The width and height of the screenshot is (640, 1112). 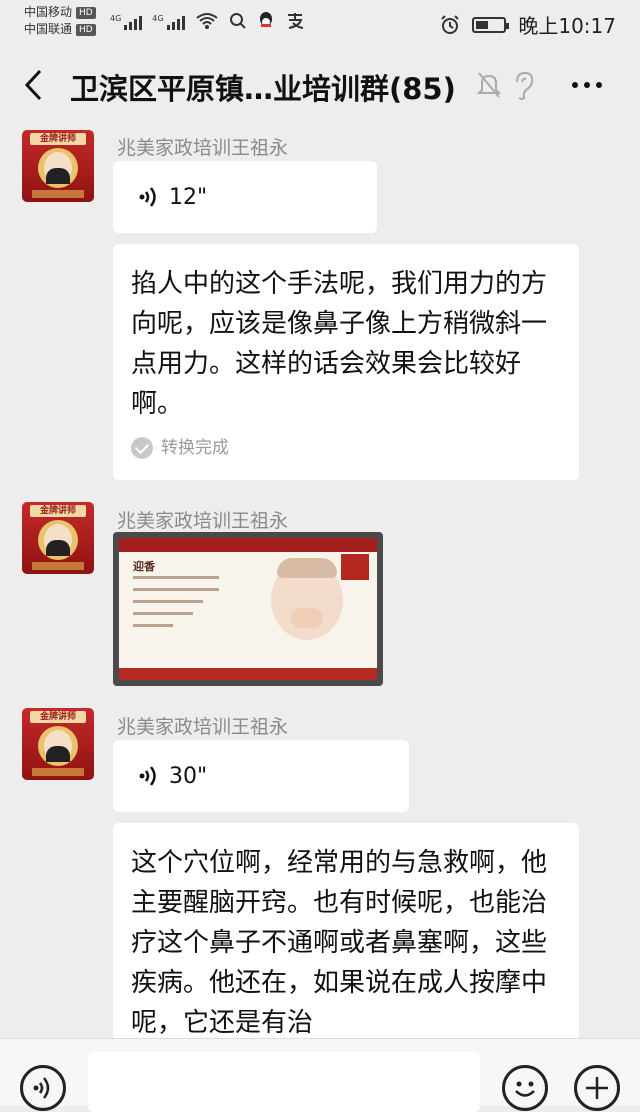 I want to click on earpiece-icon, so click(x=525, y=85).